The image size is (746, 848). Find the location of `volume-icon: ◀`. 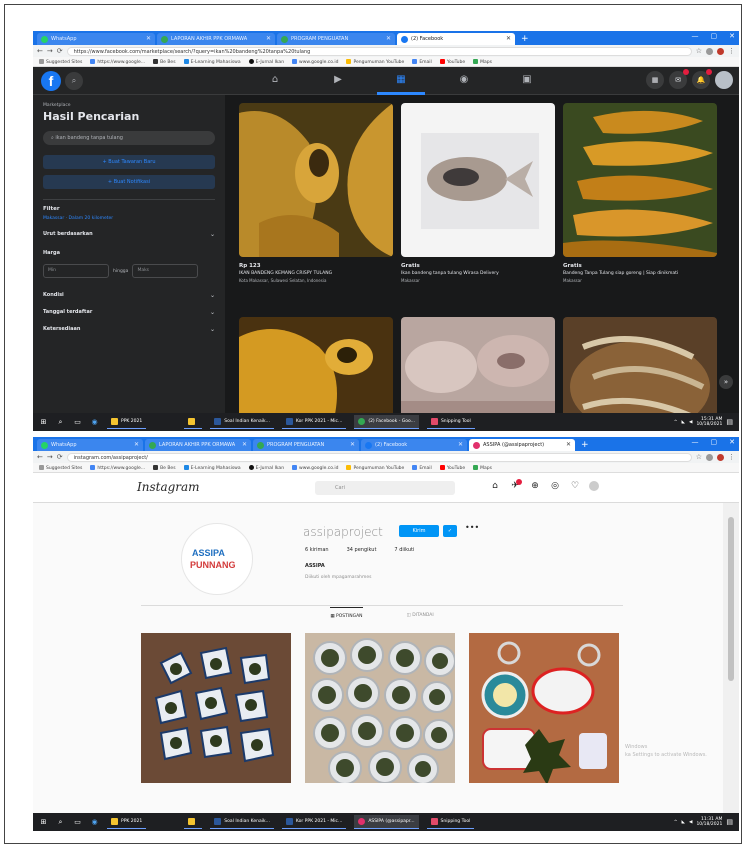

volume-icon: ◀ is located at coordinates (690, 422).